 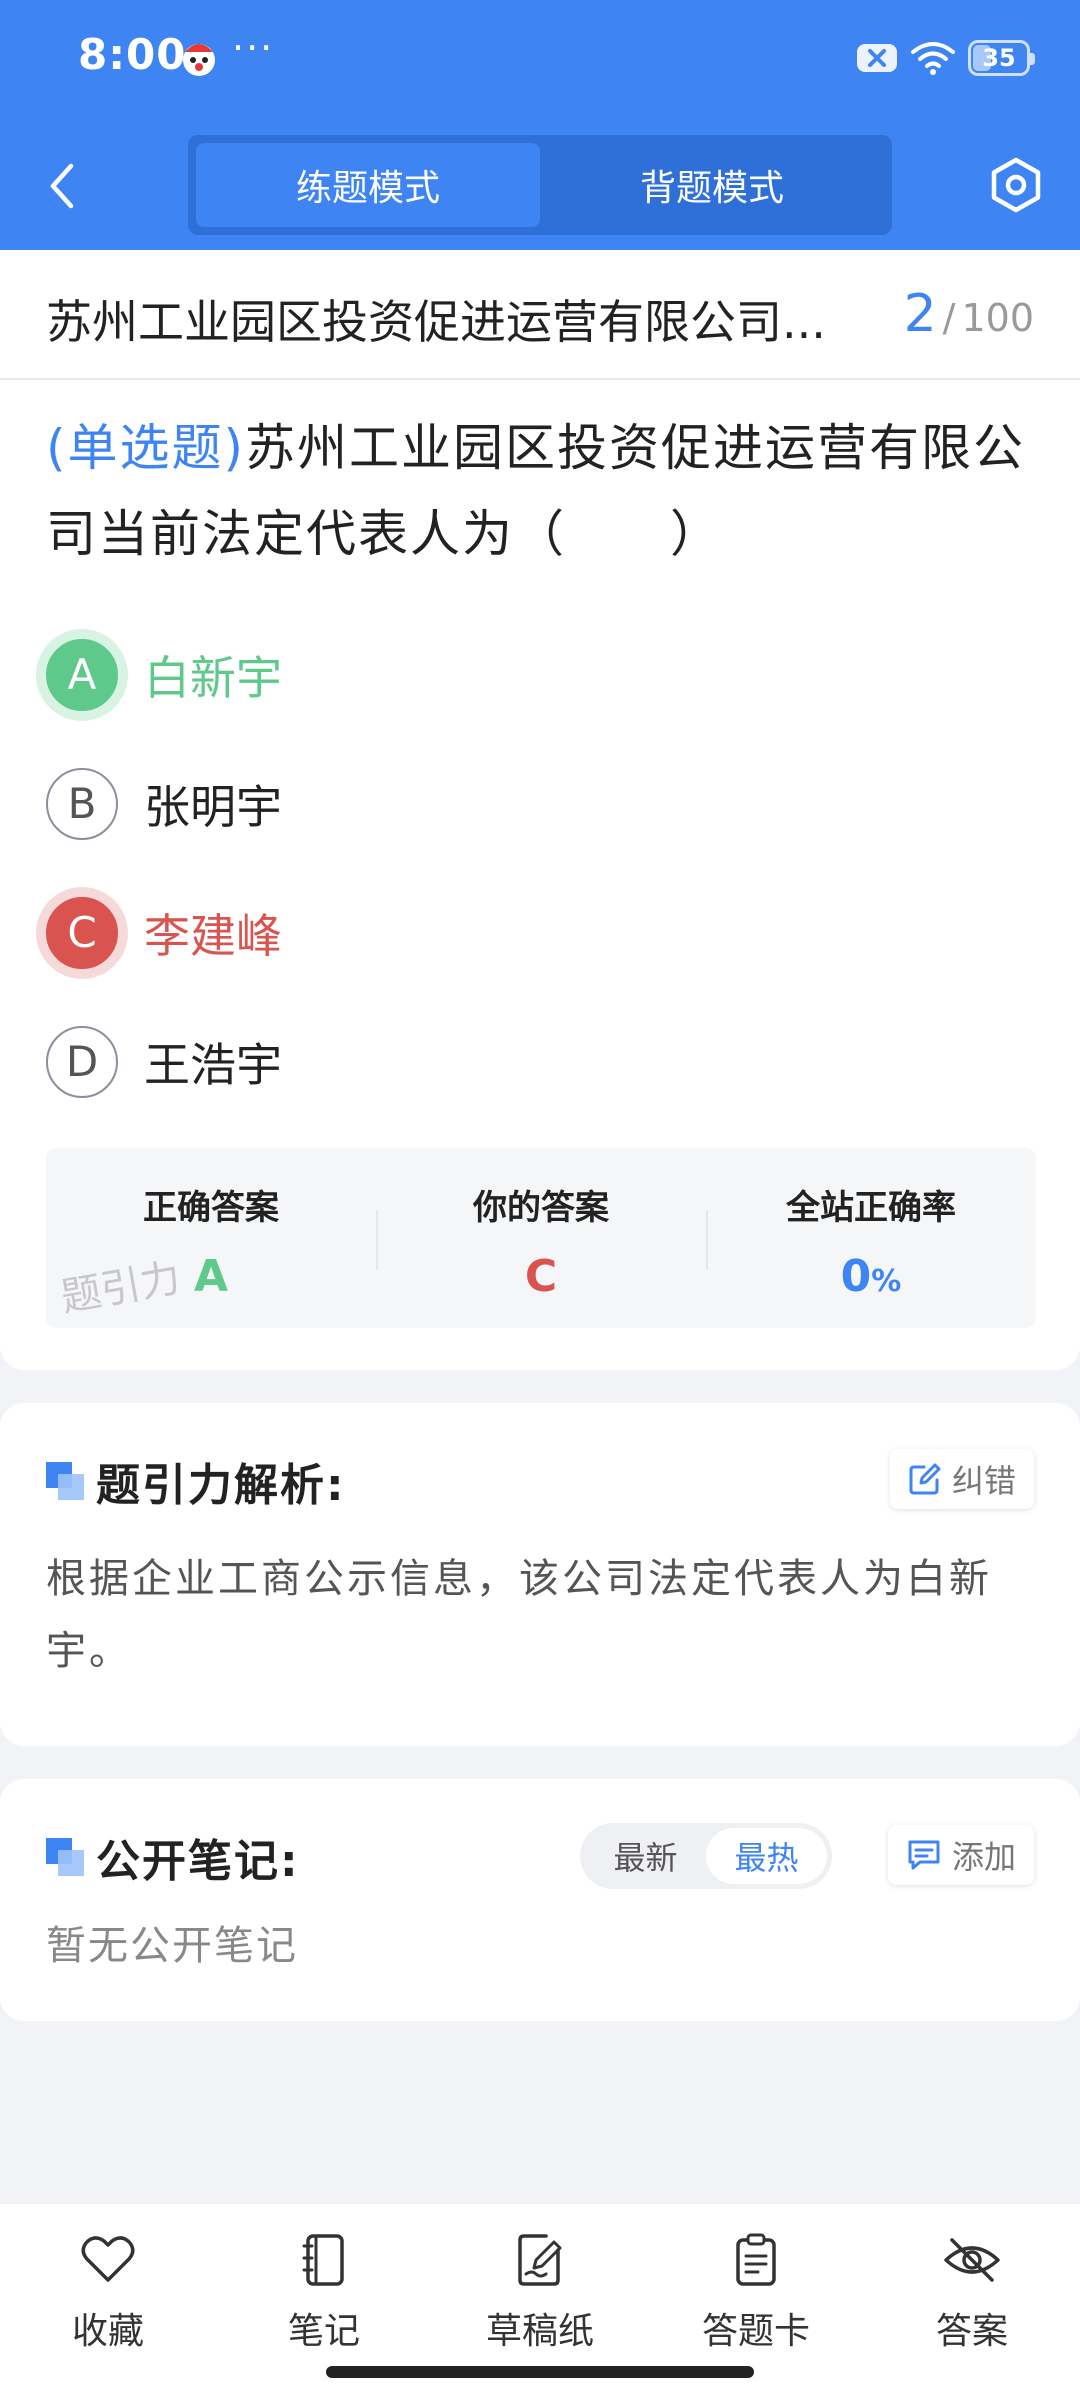 What do you see at coordinates (213, 677) in the screenshot?
I see `option-text: 白新宇` at bounding box center [213, 677].